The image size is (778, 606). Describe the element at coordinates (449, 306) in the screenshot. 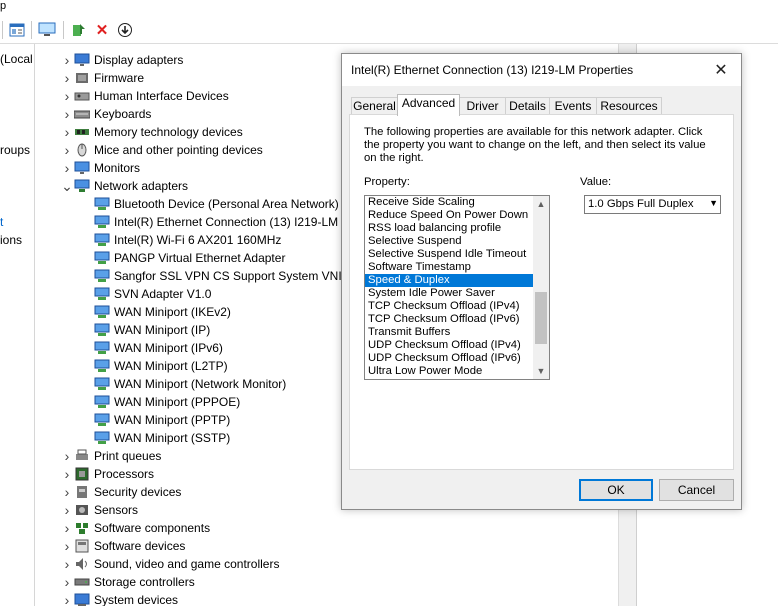

I see `property-list-item: TCP Checksum Offload (IPv4)` at that location.